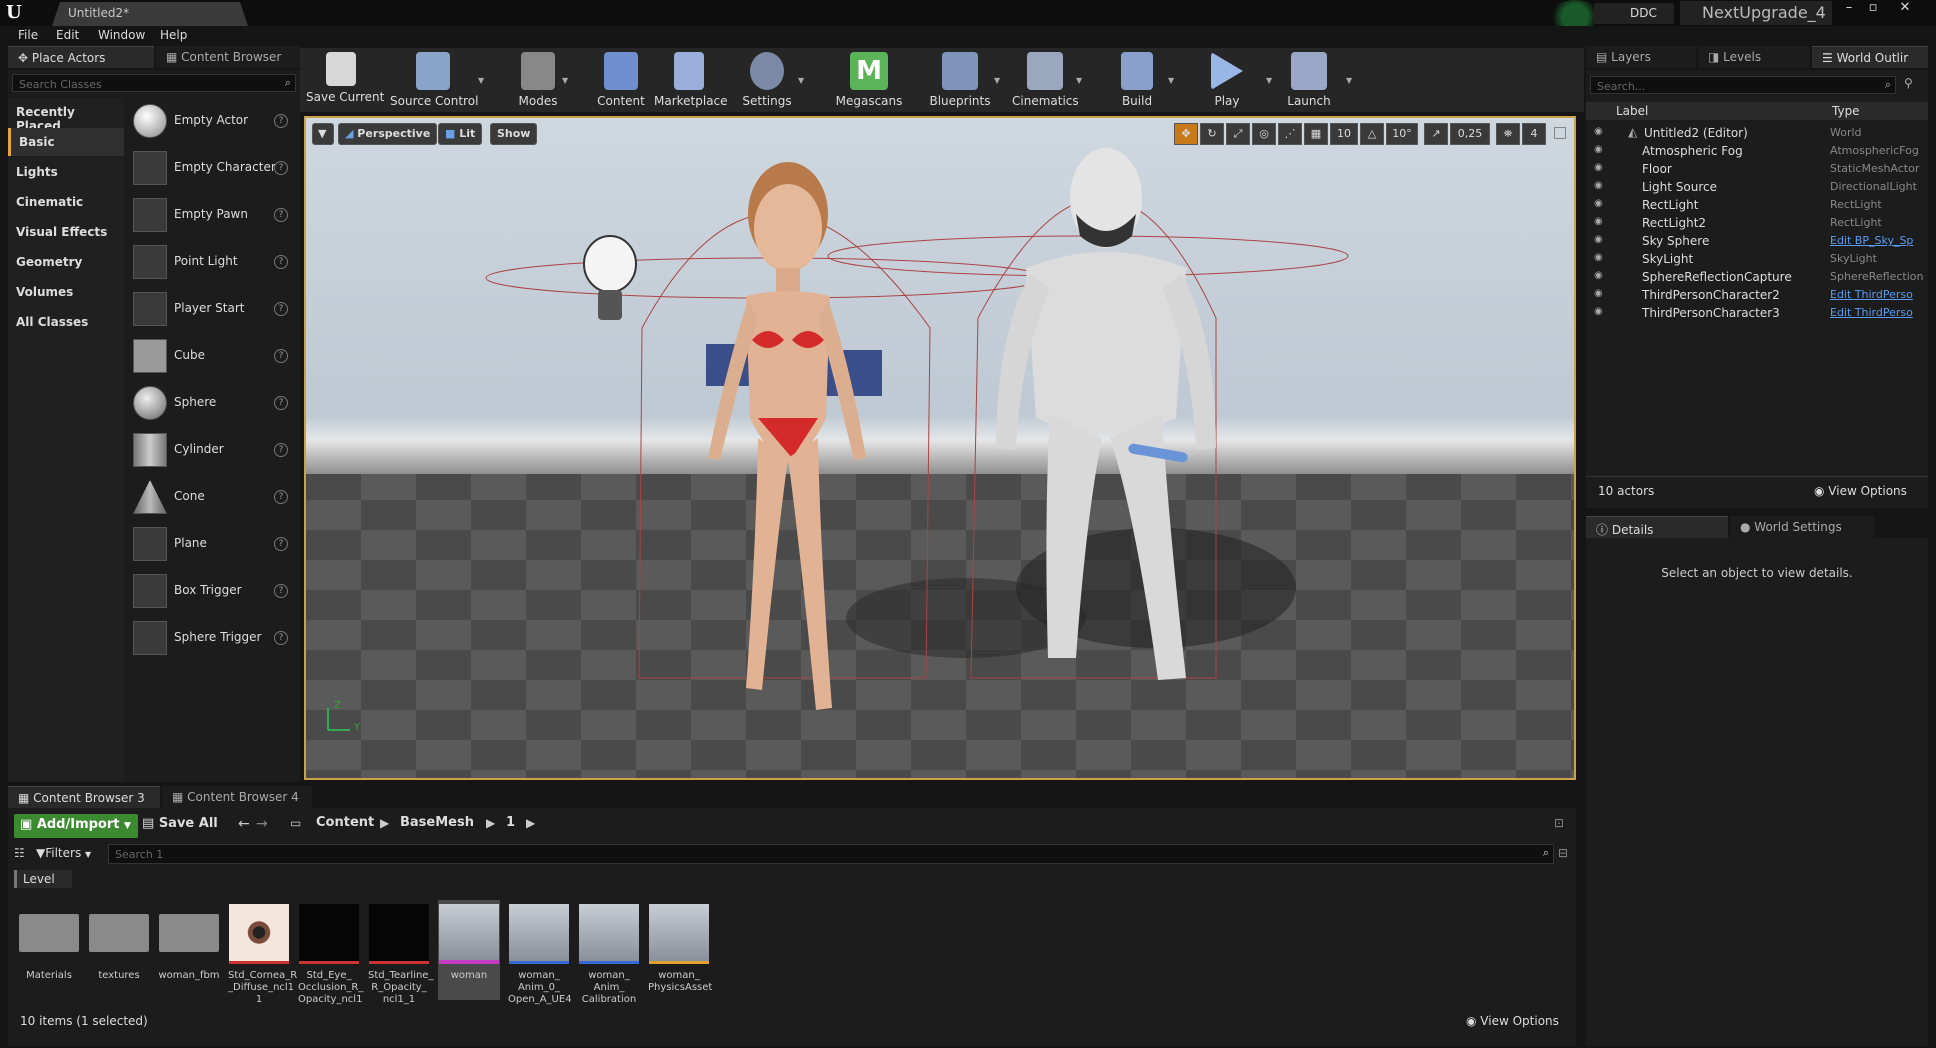 The width and height of the screenshot is (1936, 1048). I want to click on actor-cylinder: Cylinder?, so click(213, 450).